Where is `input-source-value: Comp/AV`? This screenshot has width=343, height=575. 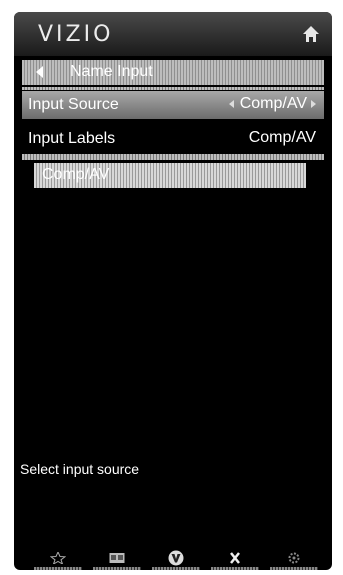 input-source-value: Comp/AV is located at coordinates (273, 103).